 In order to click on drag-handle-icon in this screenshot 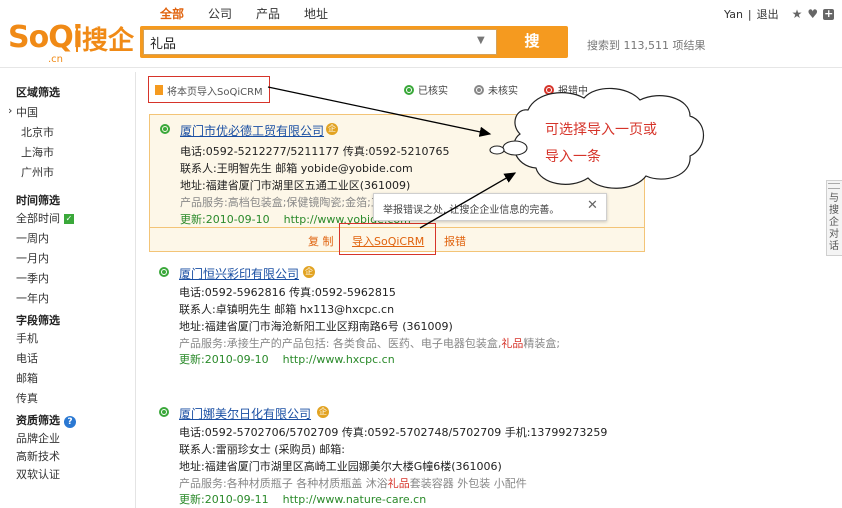, I will do `click(834, 186)`.